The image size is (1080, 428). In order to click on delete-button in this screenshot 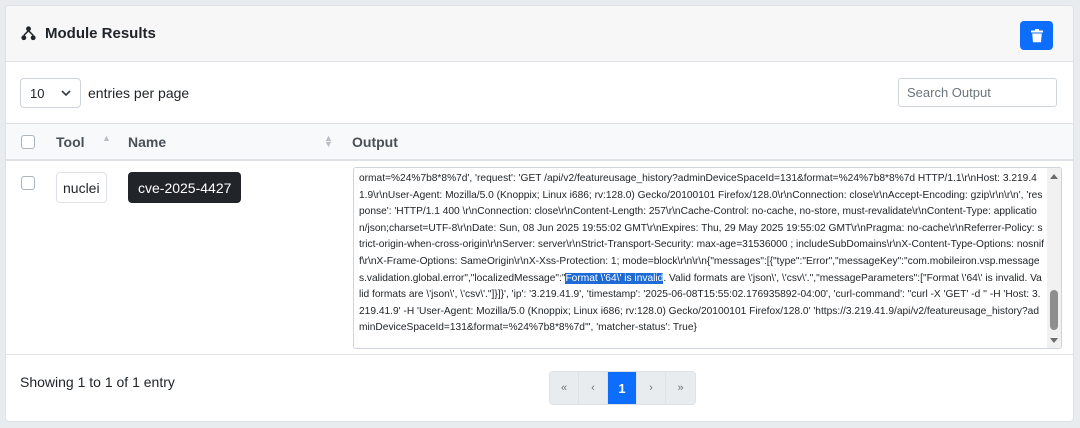, I will do `click(1036, 35)`.